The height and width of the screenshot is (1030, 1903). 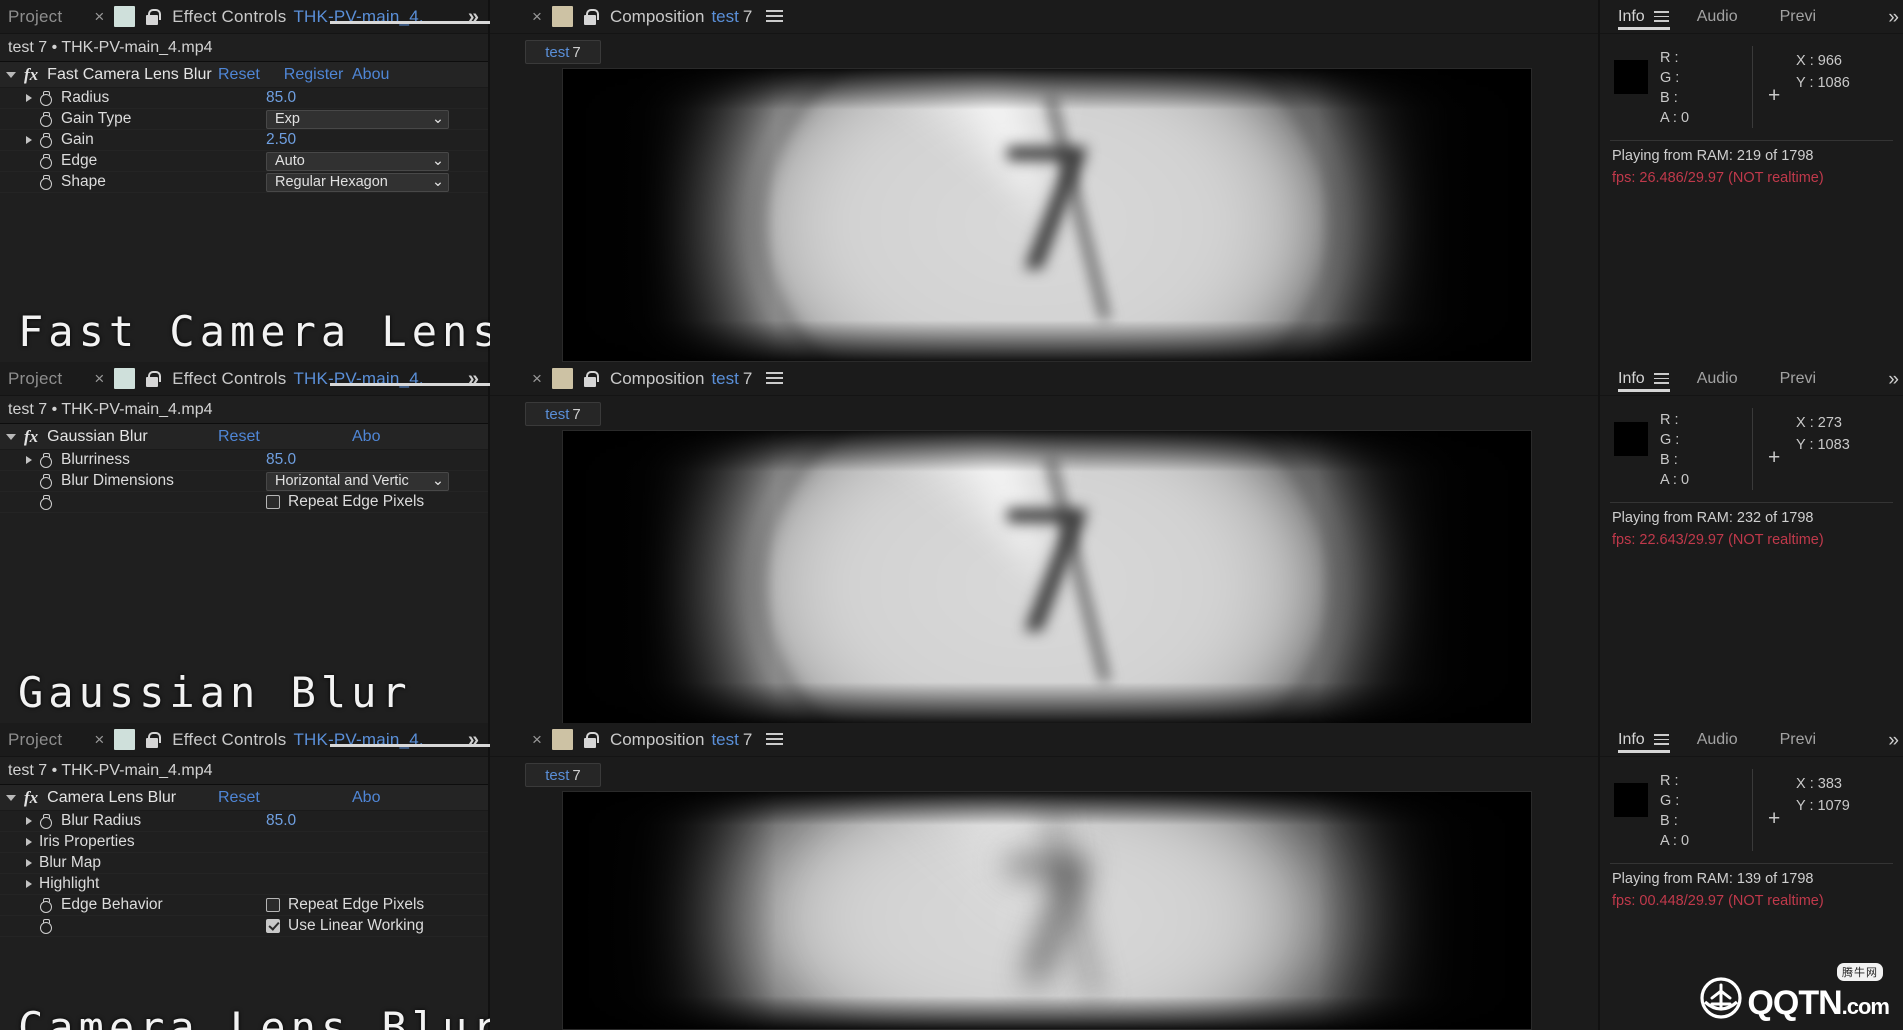 What do you see at coordinates (79, 160) in the screenshot?
I see `property-label: Edge` at bounding box center [79, 160].